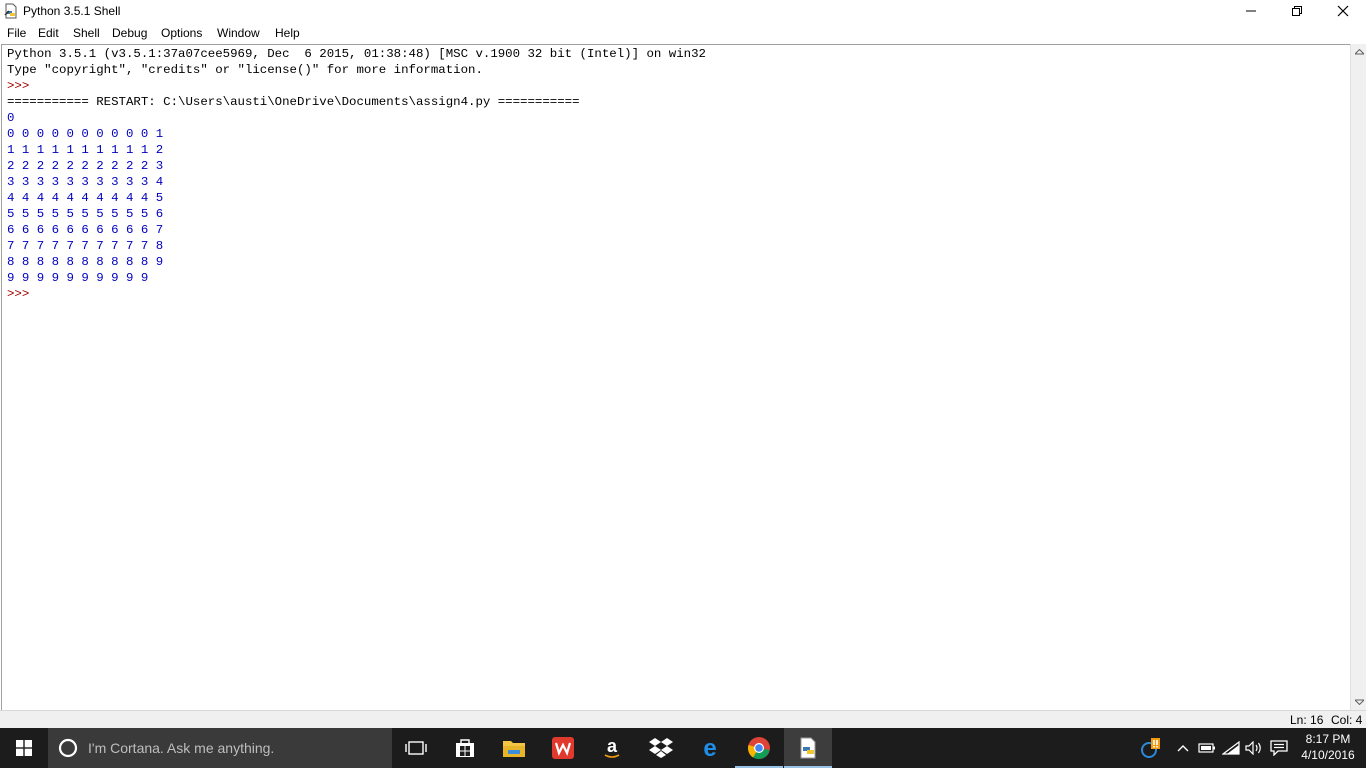  I want to click on output-line: 9 9 9 9 9 9 9 9 9 9, so click(78, 278).